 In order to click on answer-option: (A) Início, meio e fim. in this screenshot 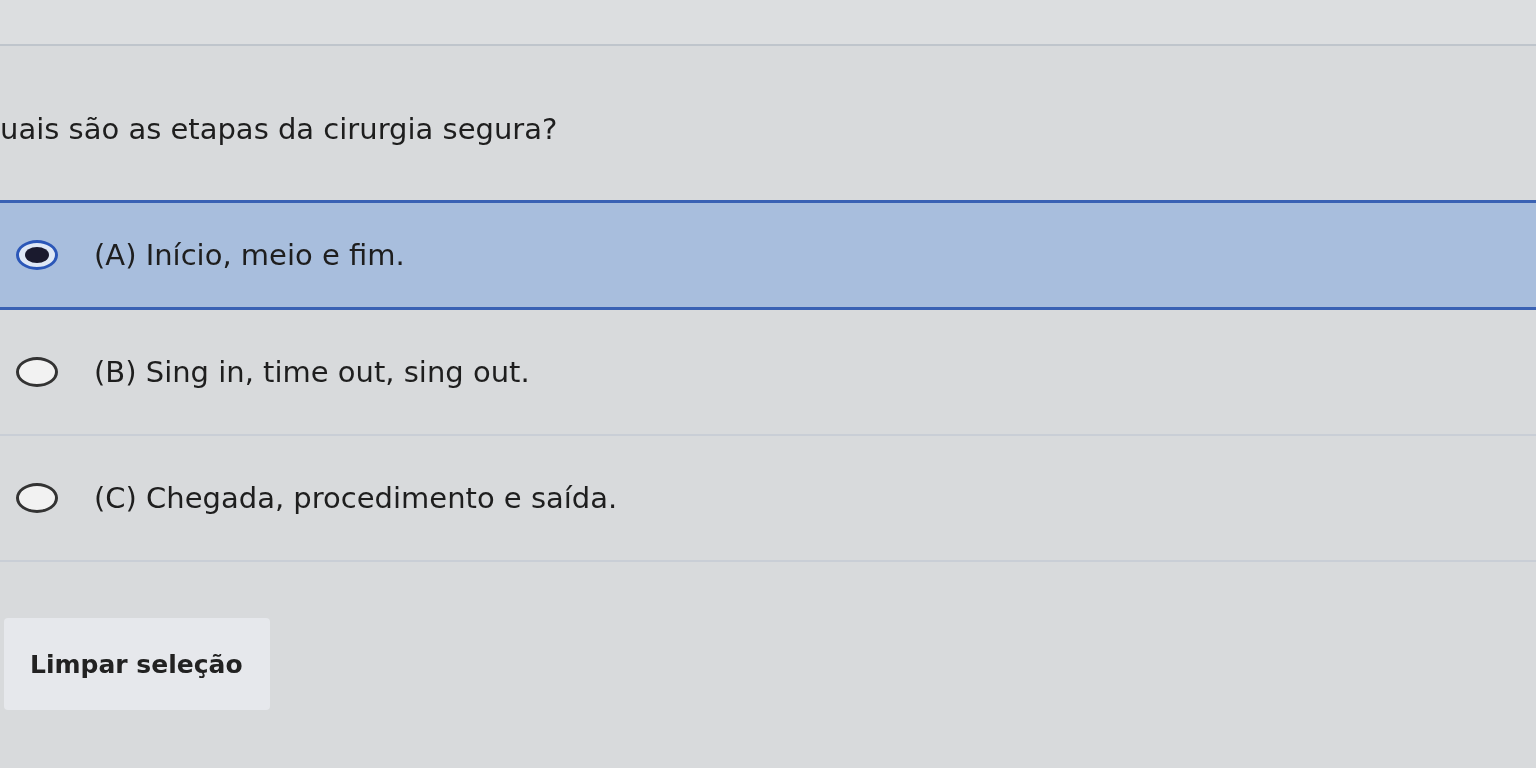, I will do `click(768, 255)`.